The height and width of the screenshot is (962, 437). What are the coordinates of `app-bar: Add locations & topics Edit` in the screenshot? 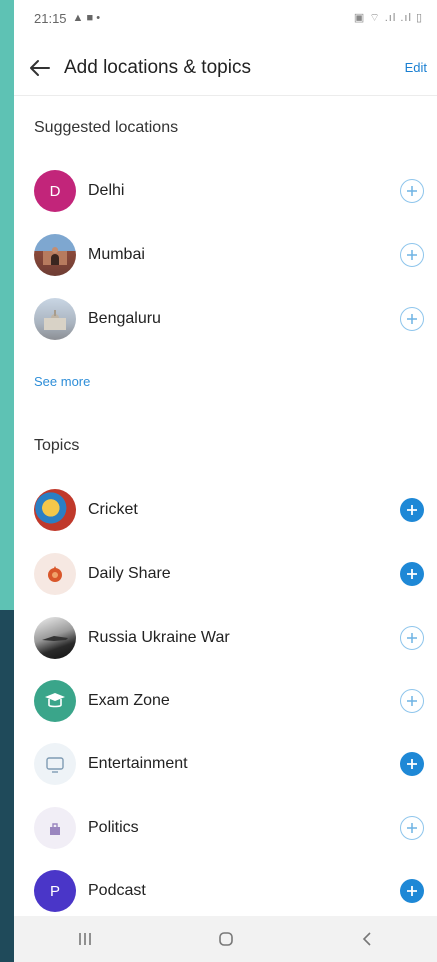 It's located at (225, 68).